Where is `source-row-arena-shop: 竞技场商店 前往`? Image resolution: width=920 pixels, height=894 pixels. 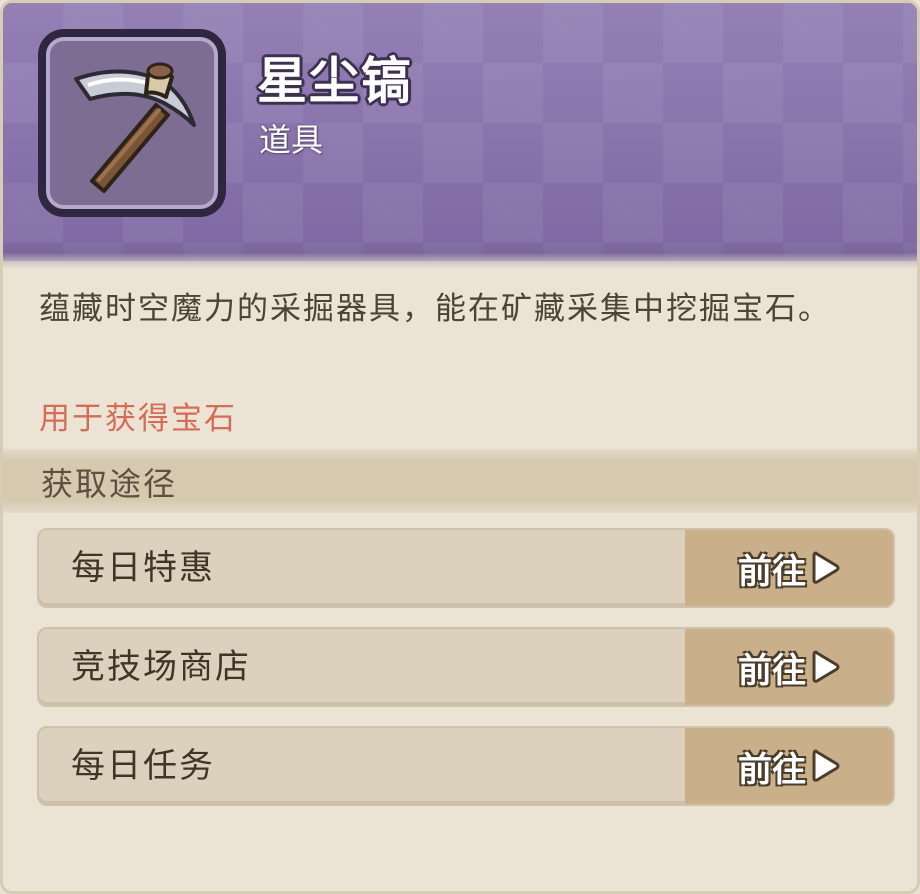
source-row-arena-shop: 竞技场商店 前往 is located at coordinates (466, 667).